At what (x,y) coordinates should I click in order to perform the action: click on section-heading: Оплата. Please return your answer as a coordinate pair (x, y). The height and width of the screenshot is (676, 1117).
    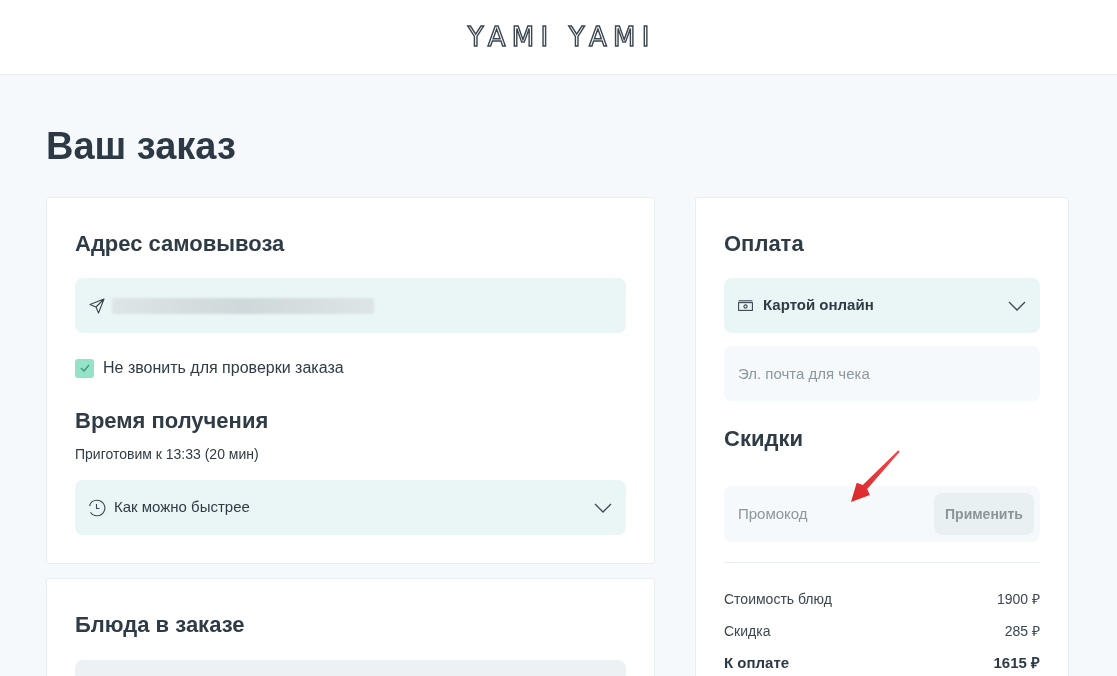
    Looking at the image, I should click on (764, 244).